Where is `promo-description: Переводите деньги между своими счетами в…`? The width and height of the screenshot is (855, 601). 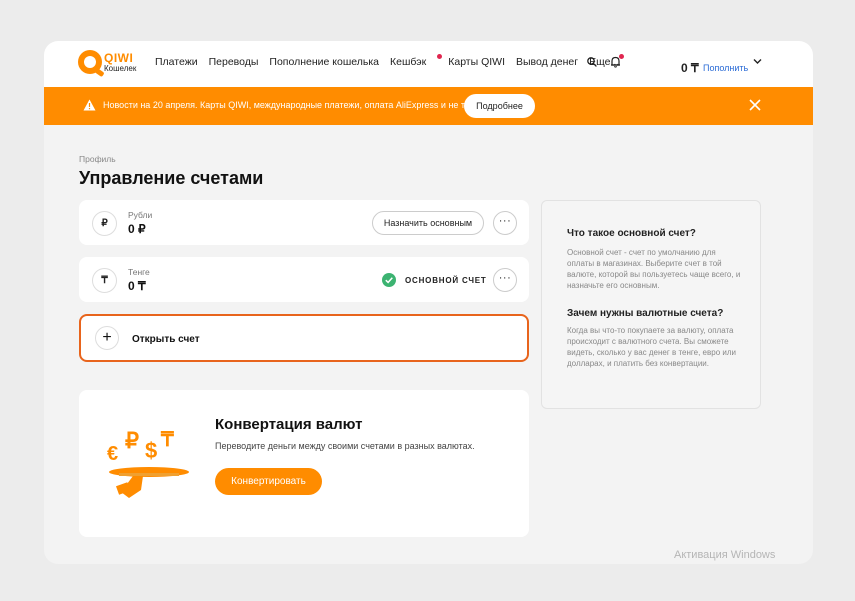
promo-description: Переводите деньги между своими счетами в… is located at coordinates (345, 446).